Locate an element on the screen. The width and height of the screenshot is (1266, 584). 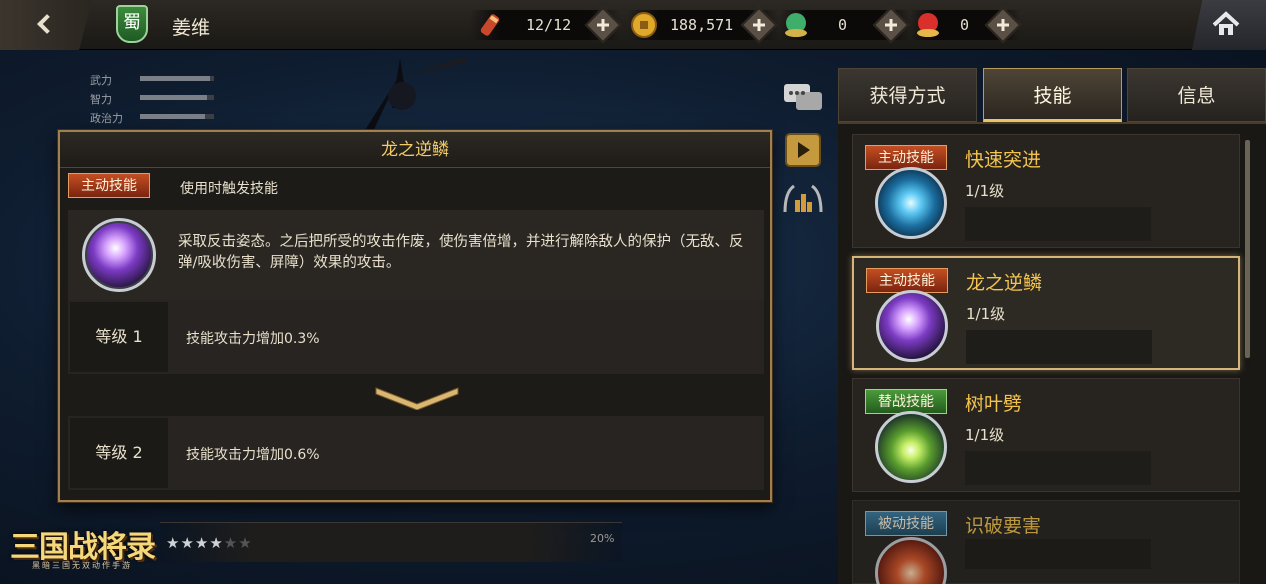
add-gold-button is located at coordinates (759, 25).